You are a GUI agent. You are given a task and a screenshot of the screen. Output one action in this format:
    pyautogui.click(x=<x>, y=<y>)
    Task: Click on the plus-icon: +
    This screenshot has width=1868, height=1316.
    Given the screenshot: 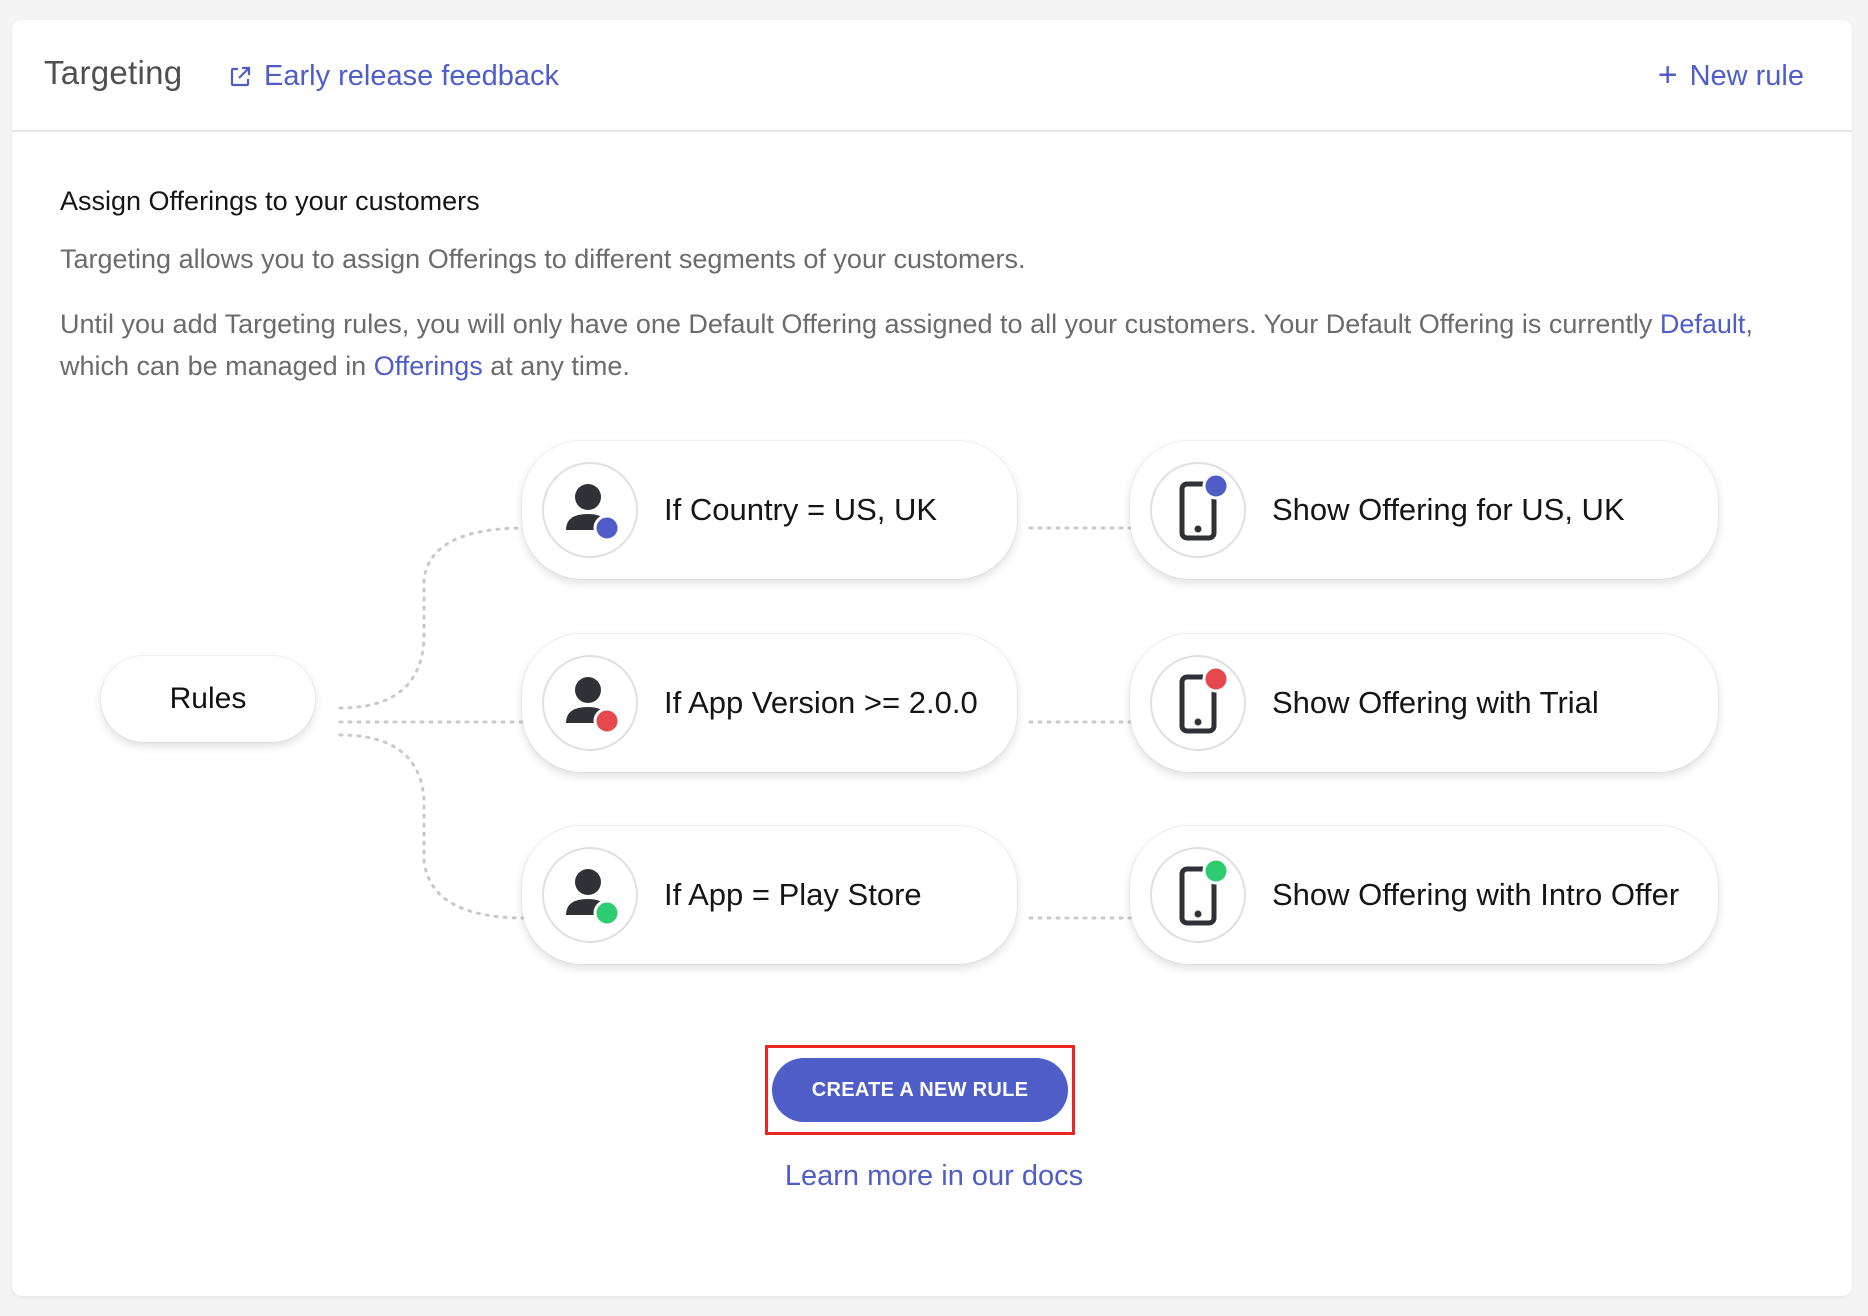 What is the action you would take?
    pyautogui.click(x=1667, y=74)
    